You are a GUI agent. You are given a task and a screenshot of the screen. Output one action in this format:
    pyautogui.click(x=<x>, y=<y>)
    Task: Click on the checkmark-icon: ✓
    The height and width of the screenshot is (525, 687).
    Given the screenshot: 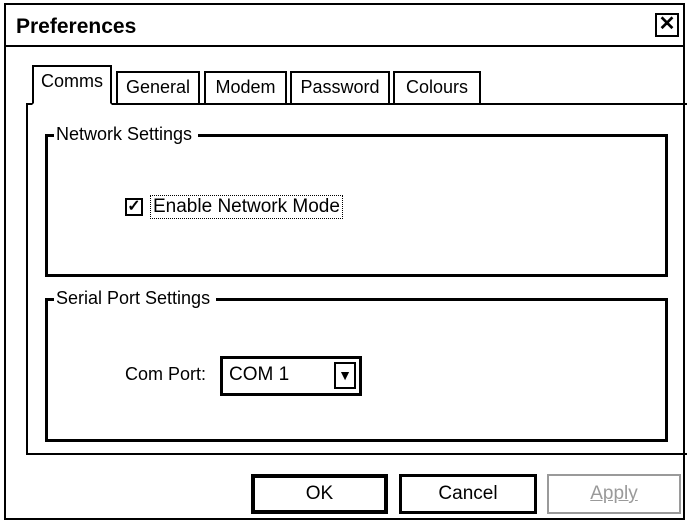 What is the action you would take?
    pyautogui.click(x=134, y=206)
    